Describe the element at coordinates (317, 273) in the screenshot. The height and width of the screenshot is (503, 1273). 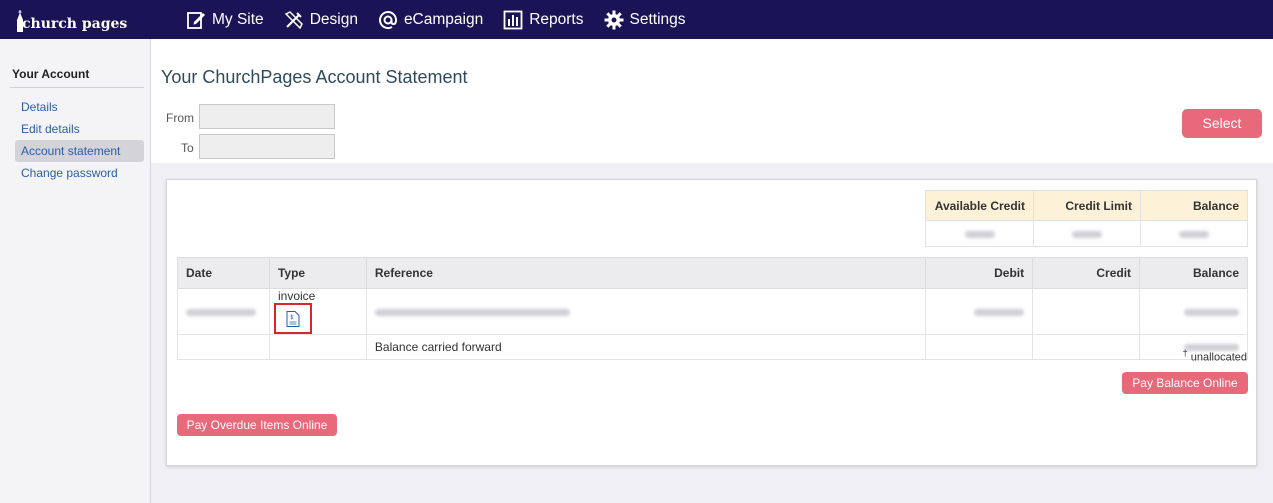
I see `type-column-header: Type` at that location.